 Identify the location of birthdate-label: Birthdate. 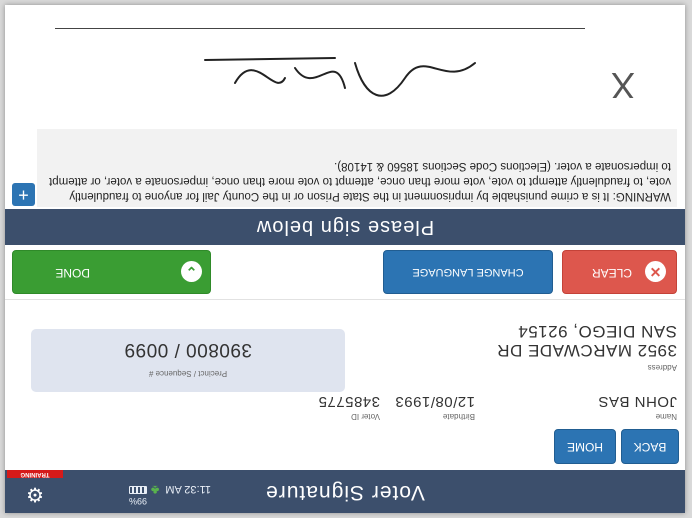
(458, 416).